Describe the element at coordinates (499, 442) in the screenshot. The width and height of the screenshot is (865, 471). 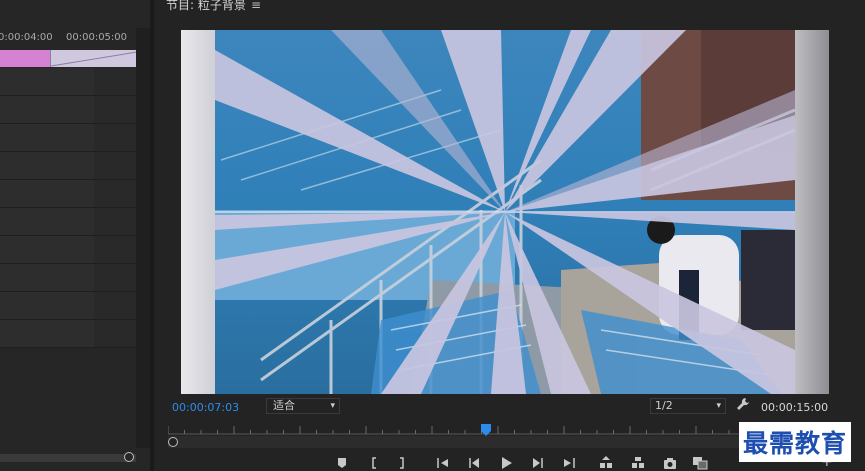
I see `zoom-scroll-bar` at that location.